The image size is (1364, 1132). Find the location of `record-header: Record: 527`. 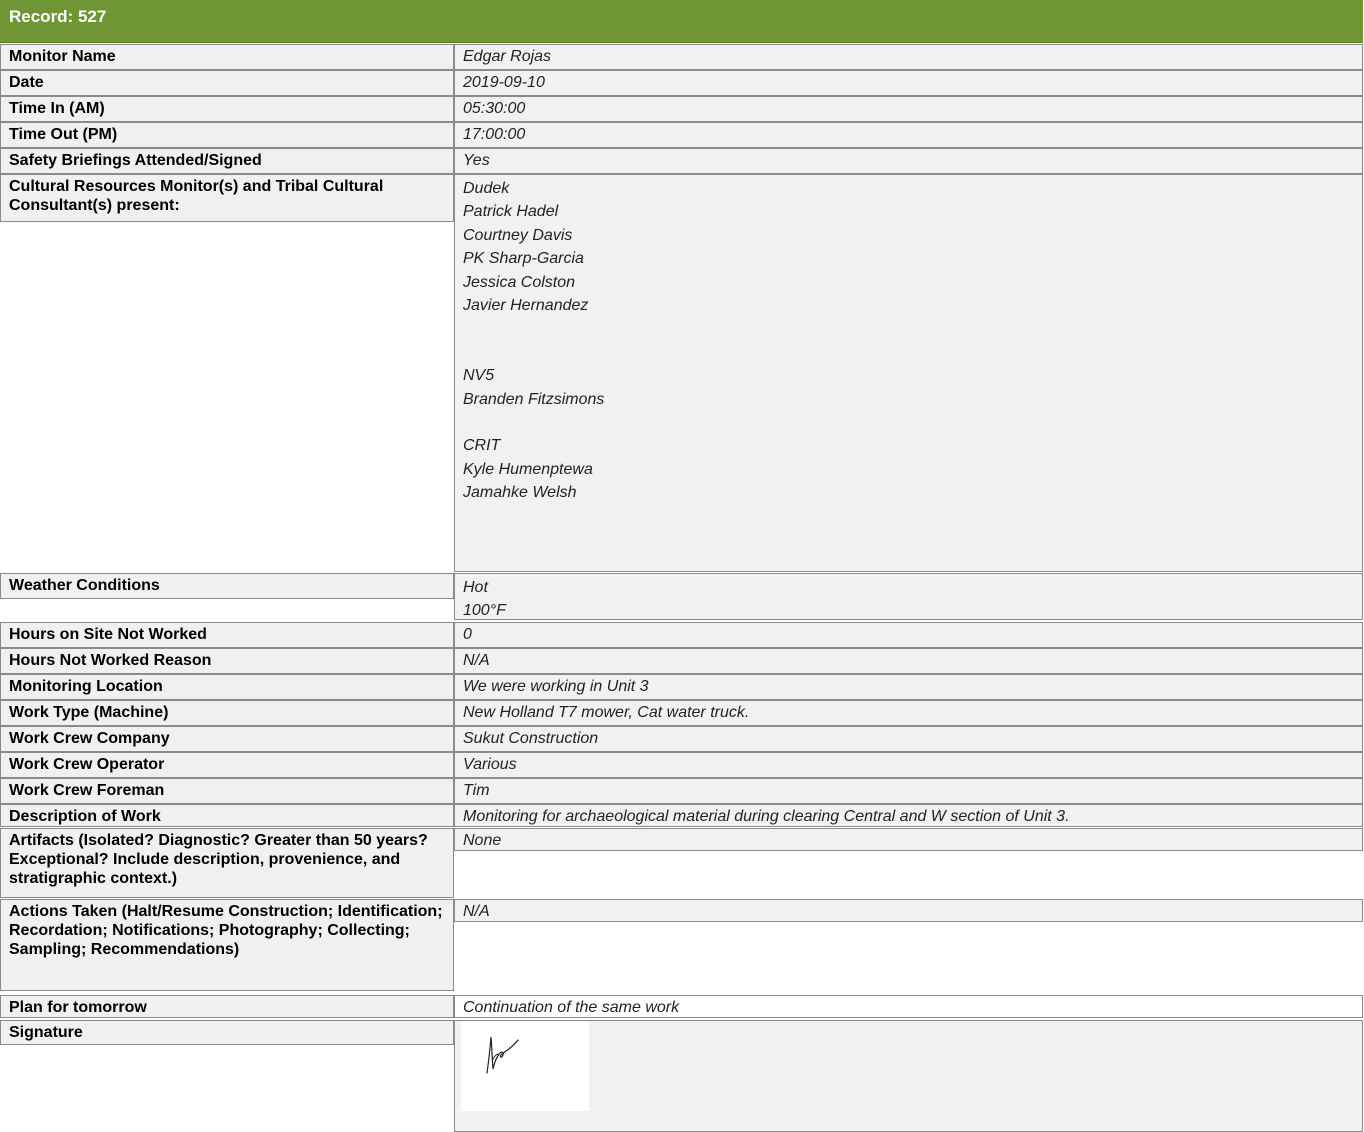

record-header: Record: 527 is located at coordinates (681, 21).